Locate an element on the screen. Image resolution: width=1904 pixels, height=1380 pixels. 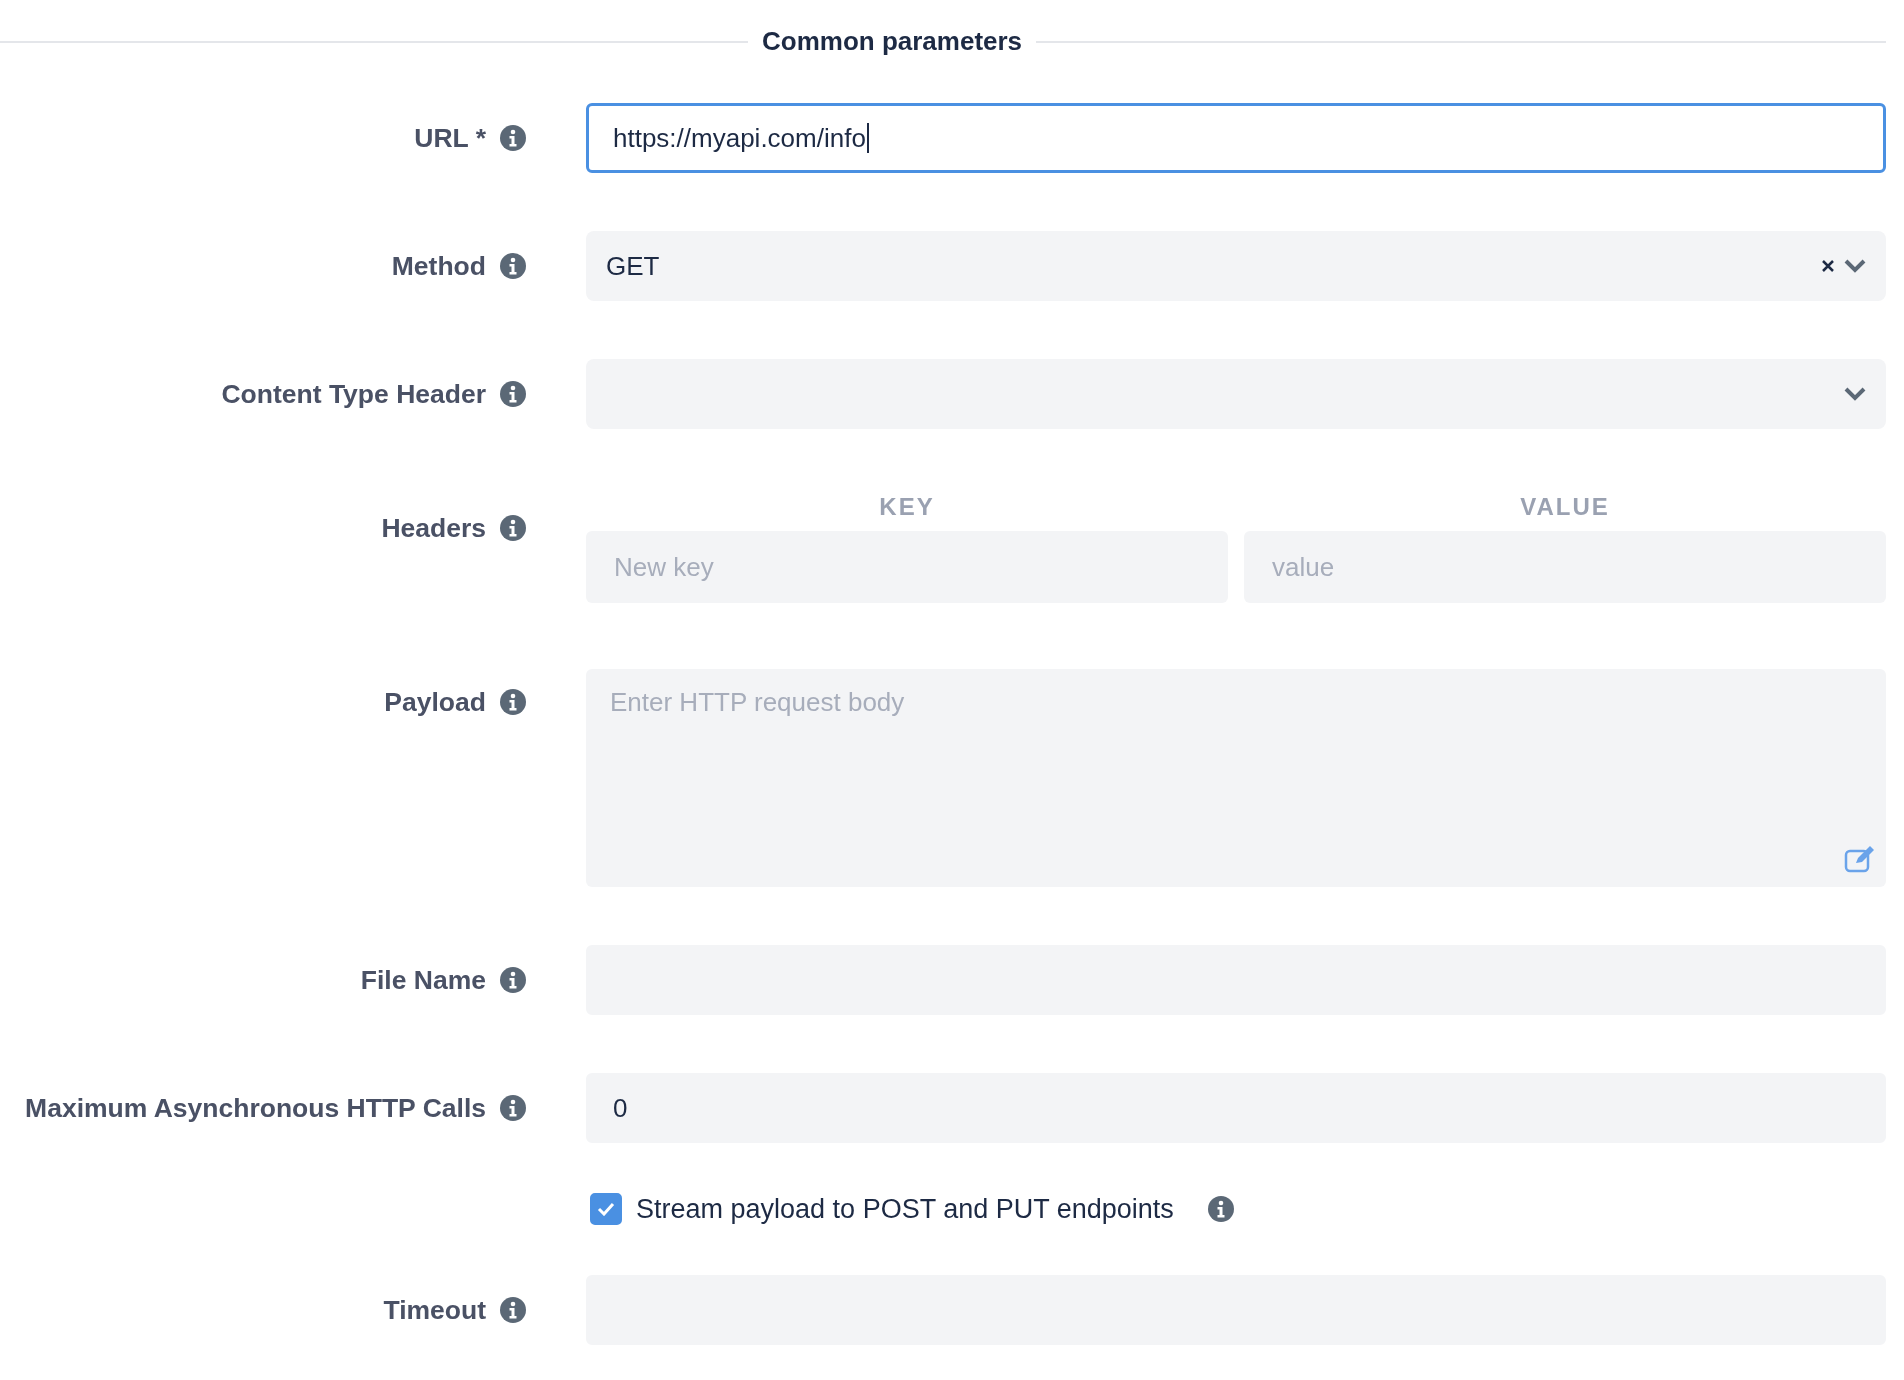
column-heading: VALUE is located at coordinates (1565, 507).